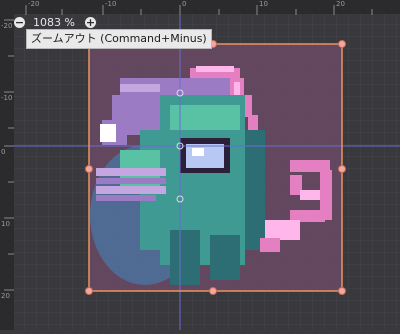 This screenshot has width=400, height=334. I want to click on top-ruler-label: -10, so click(111, 4).